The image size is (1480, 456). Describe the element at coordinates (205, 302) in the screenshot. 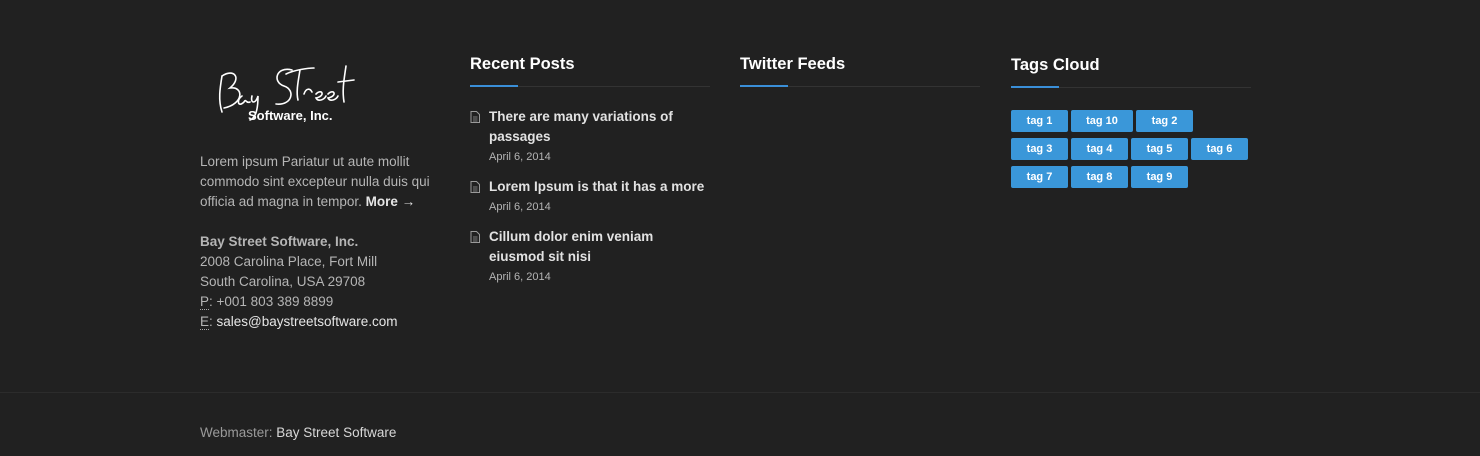

I see `phone-label: P` at that location.